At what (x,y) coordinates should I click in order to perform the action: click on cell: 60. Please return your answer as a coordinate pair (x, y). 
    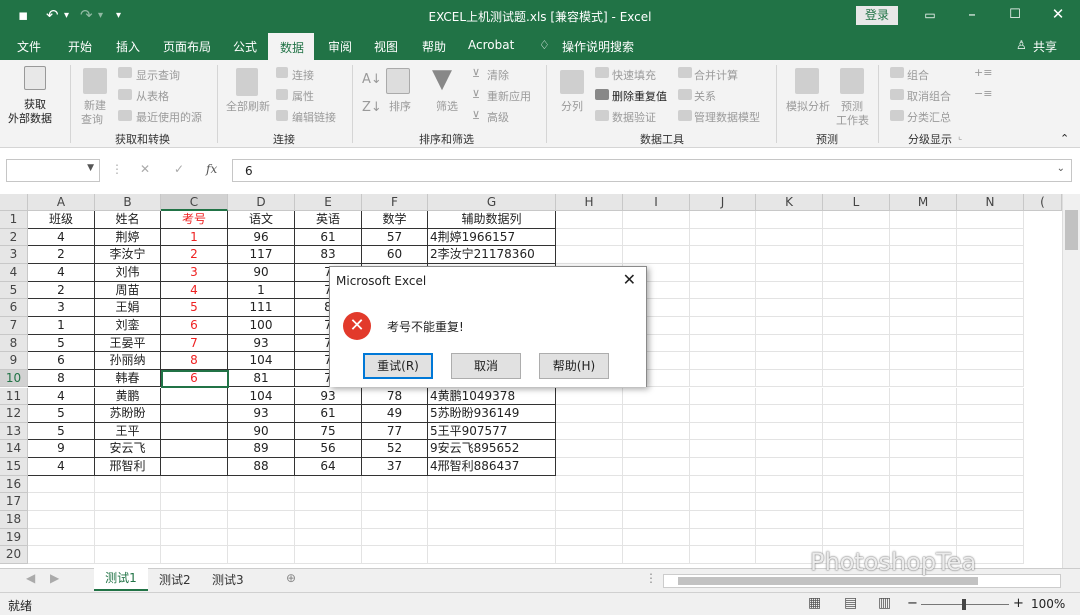
    Looking at the image, I should click on (395, 255).